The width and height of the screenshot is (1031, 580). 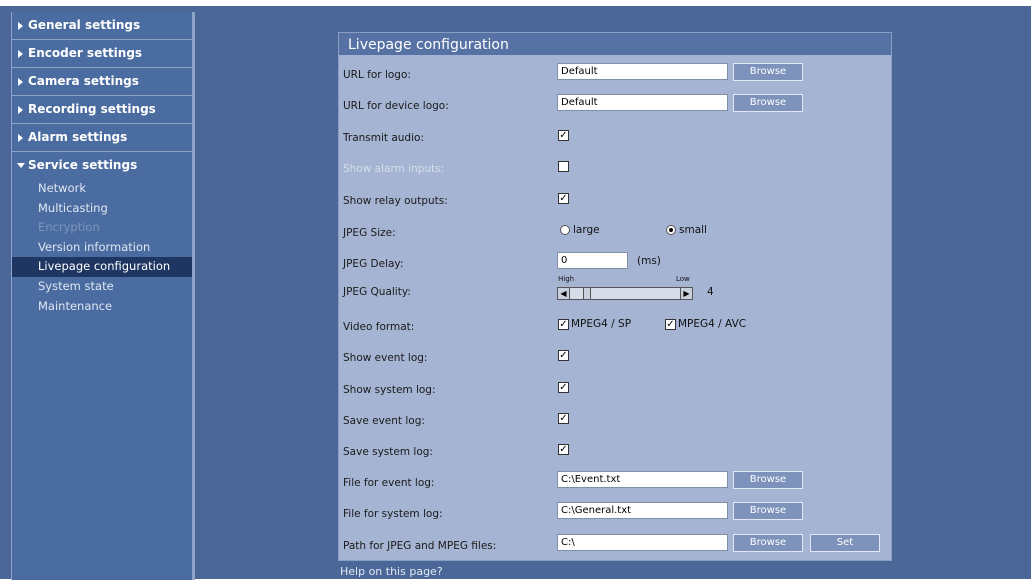 What do you see at coordinates (377, 75) in the screenshot?
I see `url-logo-label: URL for logo:` at bounding box center [377, 75].